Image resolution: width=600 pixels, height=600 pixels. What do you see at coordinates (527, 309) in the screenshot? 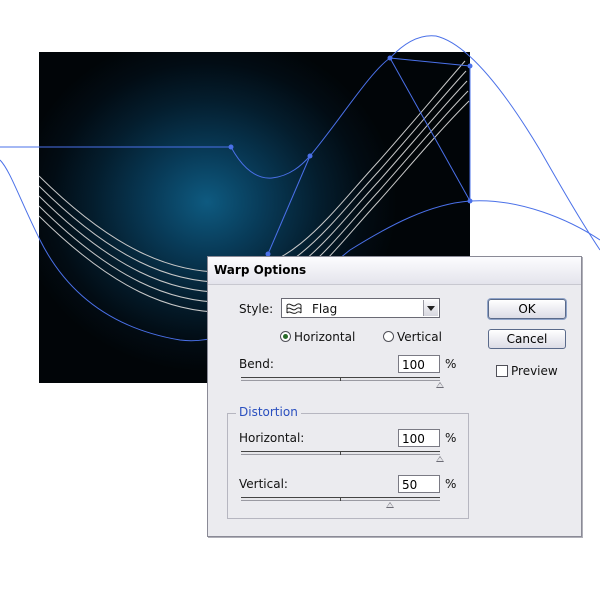
I see `ok-button: OK` at bounding box center [527, 309].